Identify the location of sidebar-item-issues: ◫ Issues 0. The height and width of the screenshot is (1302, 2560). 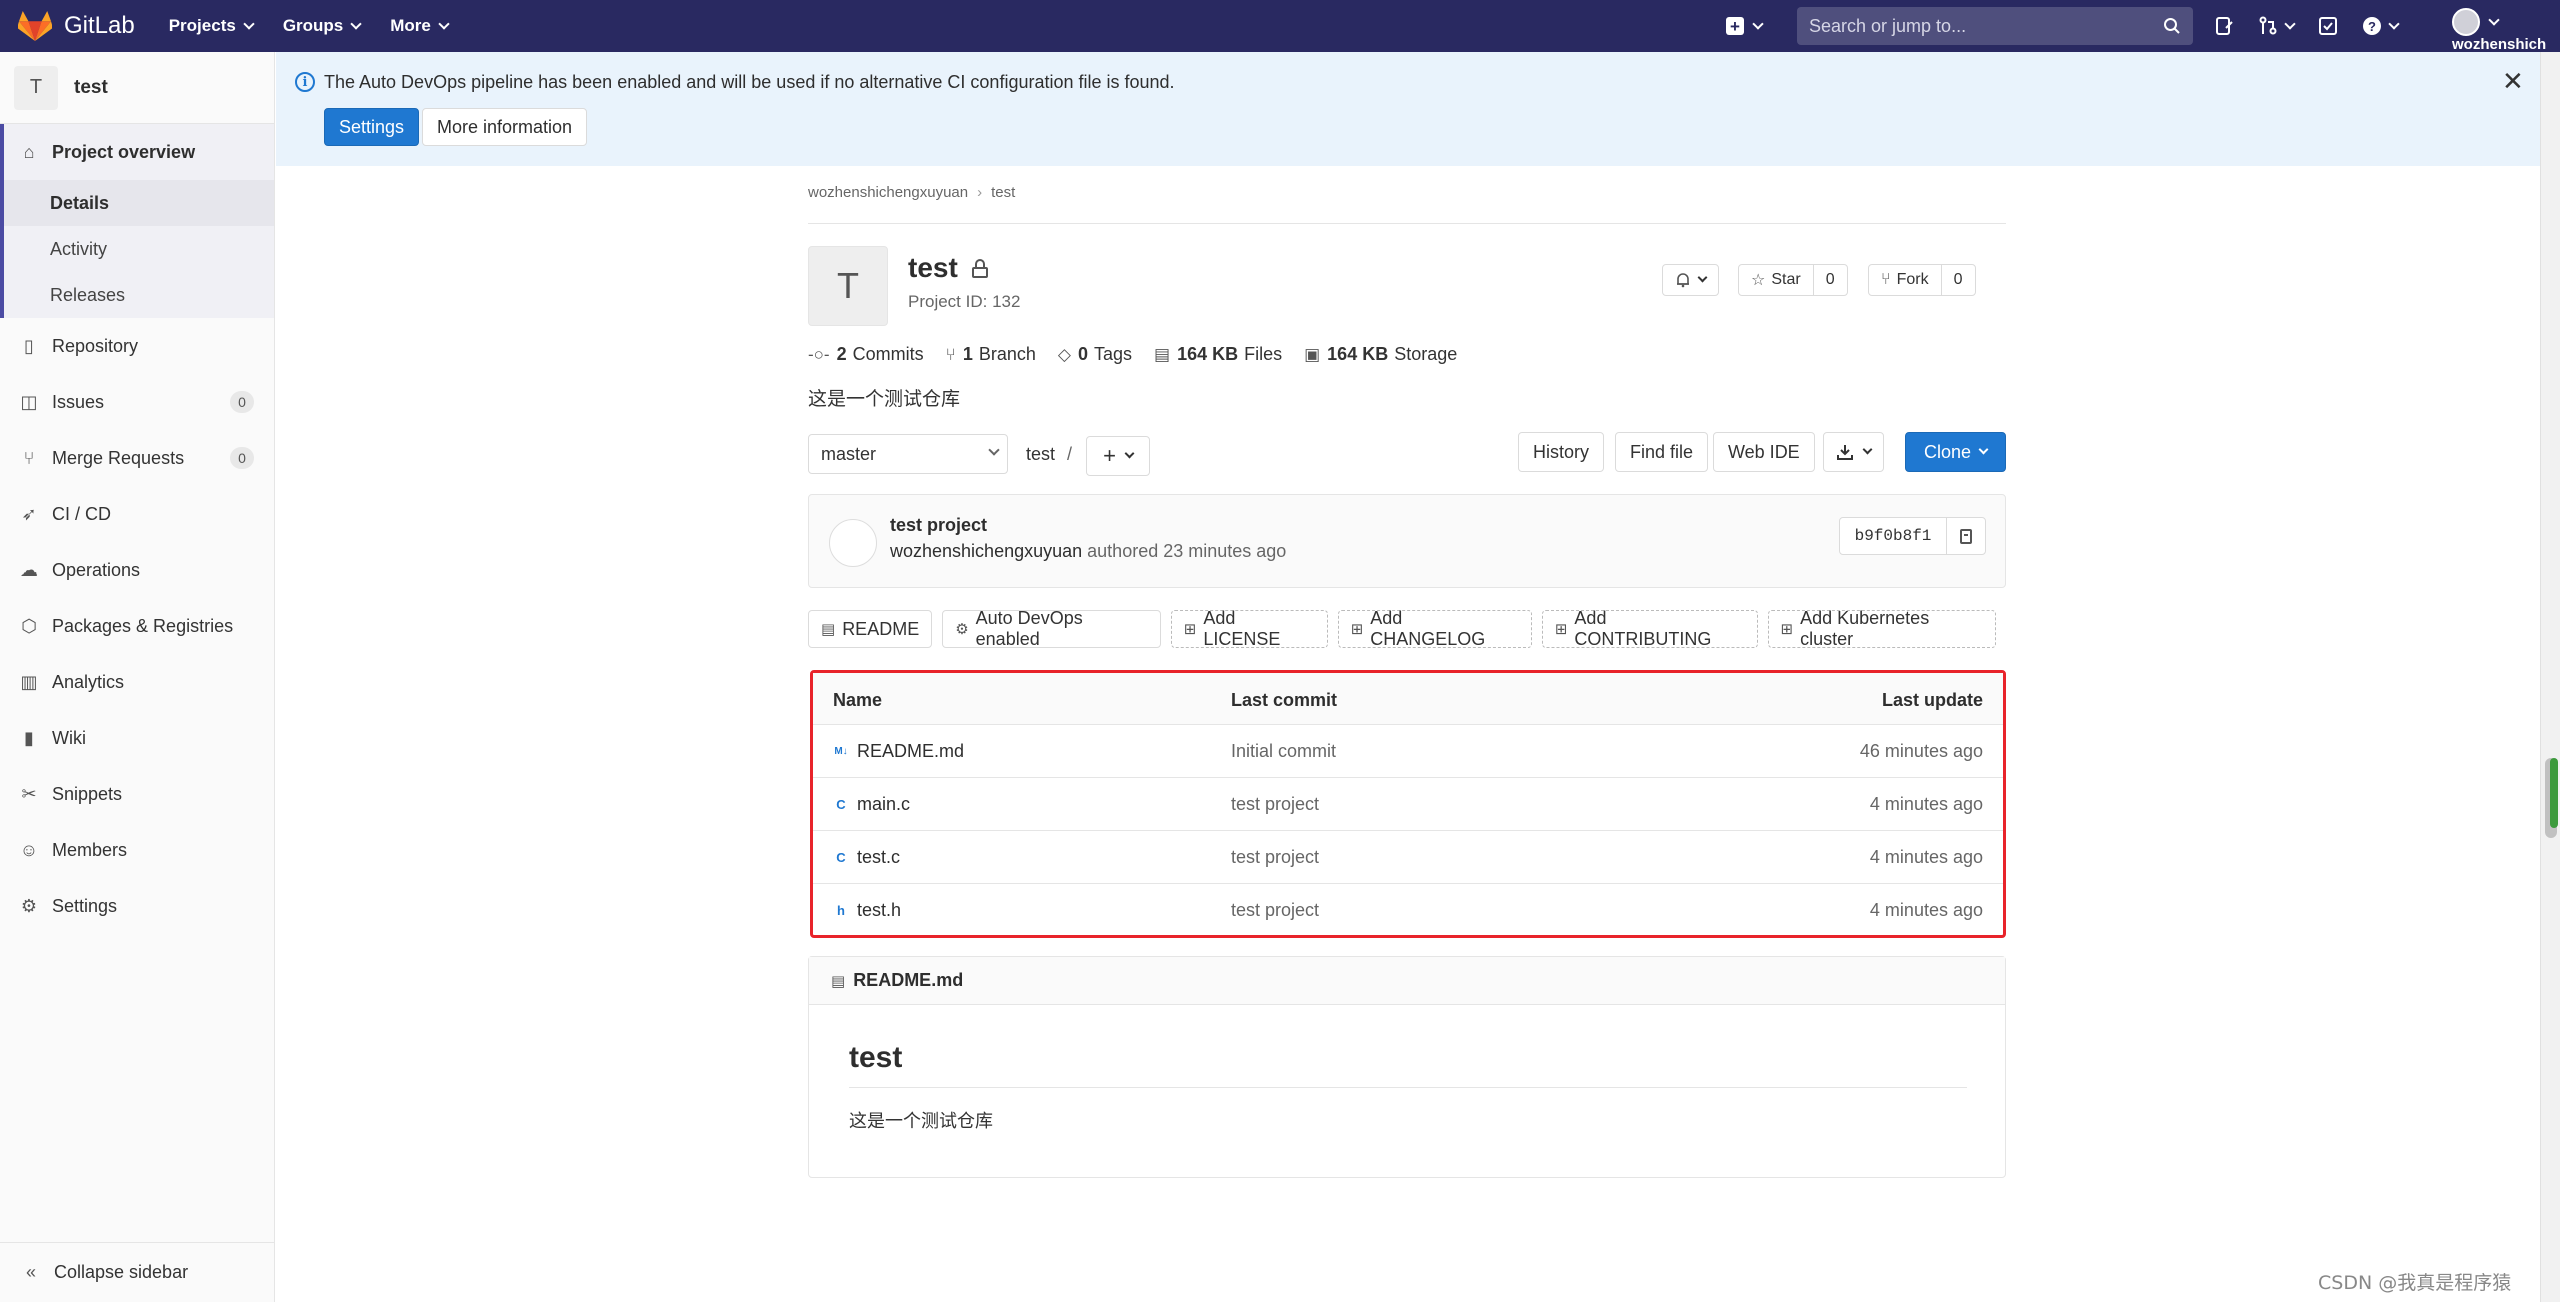
(137, 402).